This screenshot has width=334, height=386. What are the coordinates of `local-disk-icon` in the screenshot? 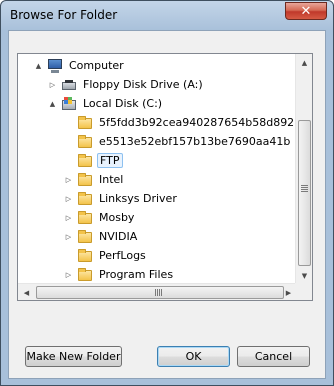 It's located at (69, 104).